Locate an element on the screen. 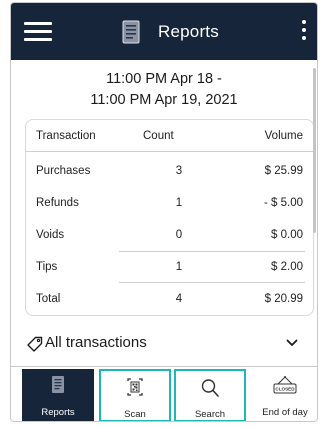 This screenshot has height=427, width=326. nav-scan: Scan is located at coordinates (135, 395).